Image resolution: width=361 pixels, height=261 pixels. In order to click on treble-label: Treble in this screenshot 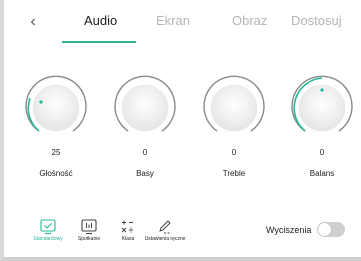, I will do `click(234, 173)`.